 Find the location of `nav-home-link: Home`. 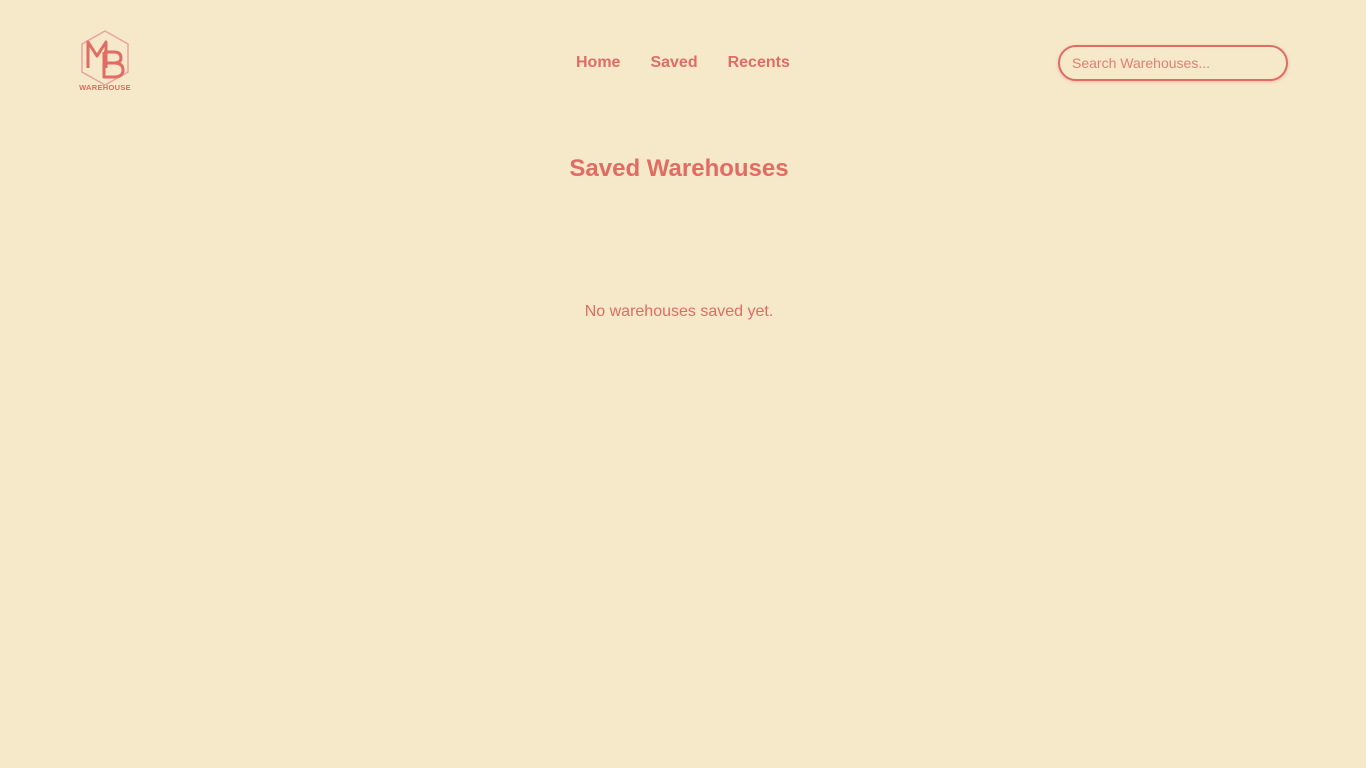

nav-home-link: Home is located at coordinates (598, 63).